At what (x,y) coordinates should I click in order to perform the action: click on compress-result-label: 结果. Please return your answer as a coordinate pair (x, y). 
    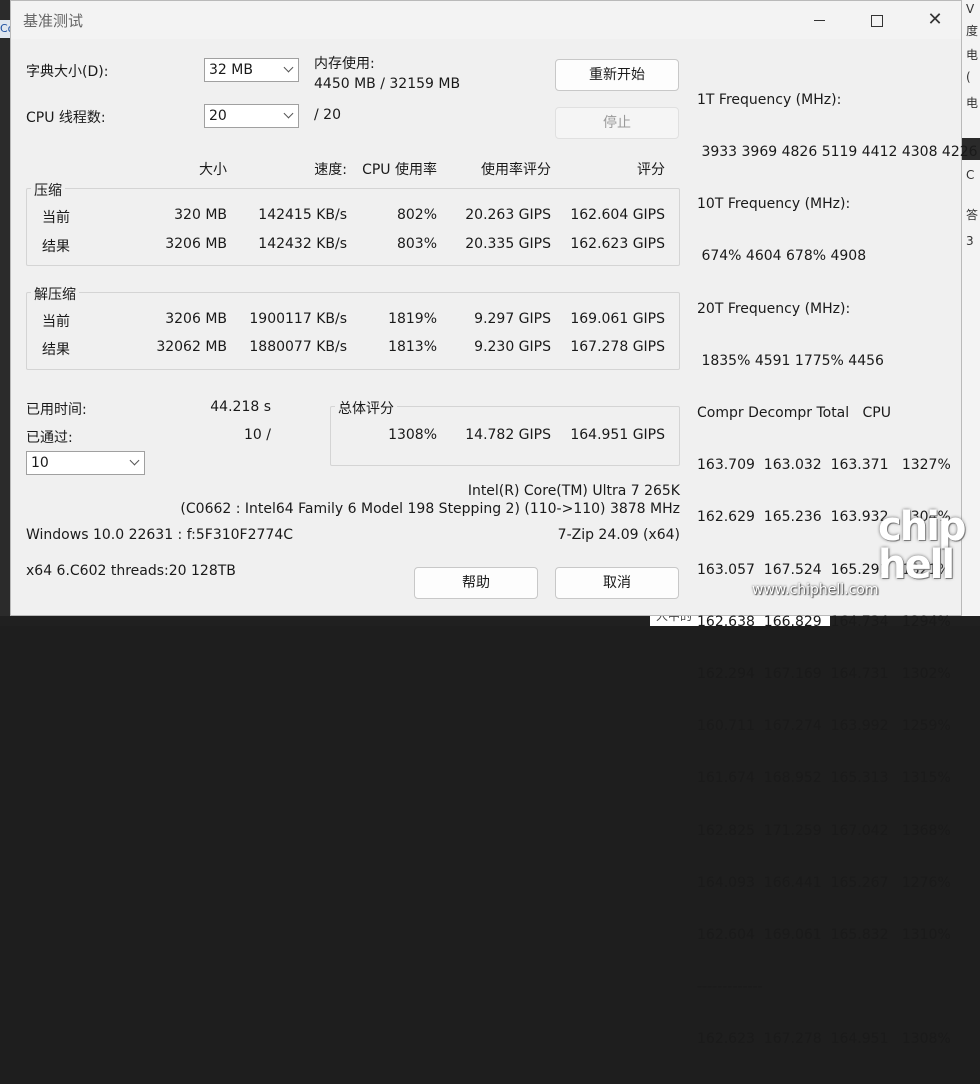
    Looking at the image, I should click on (56, 247).